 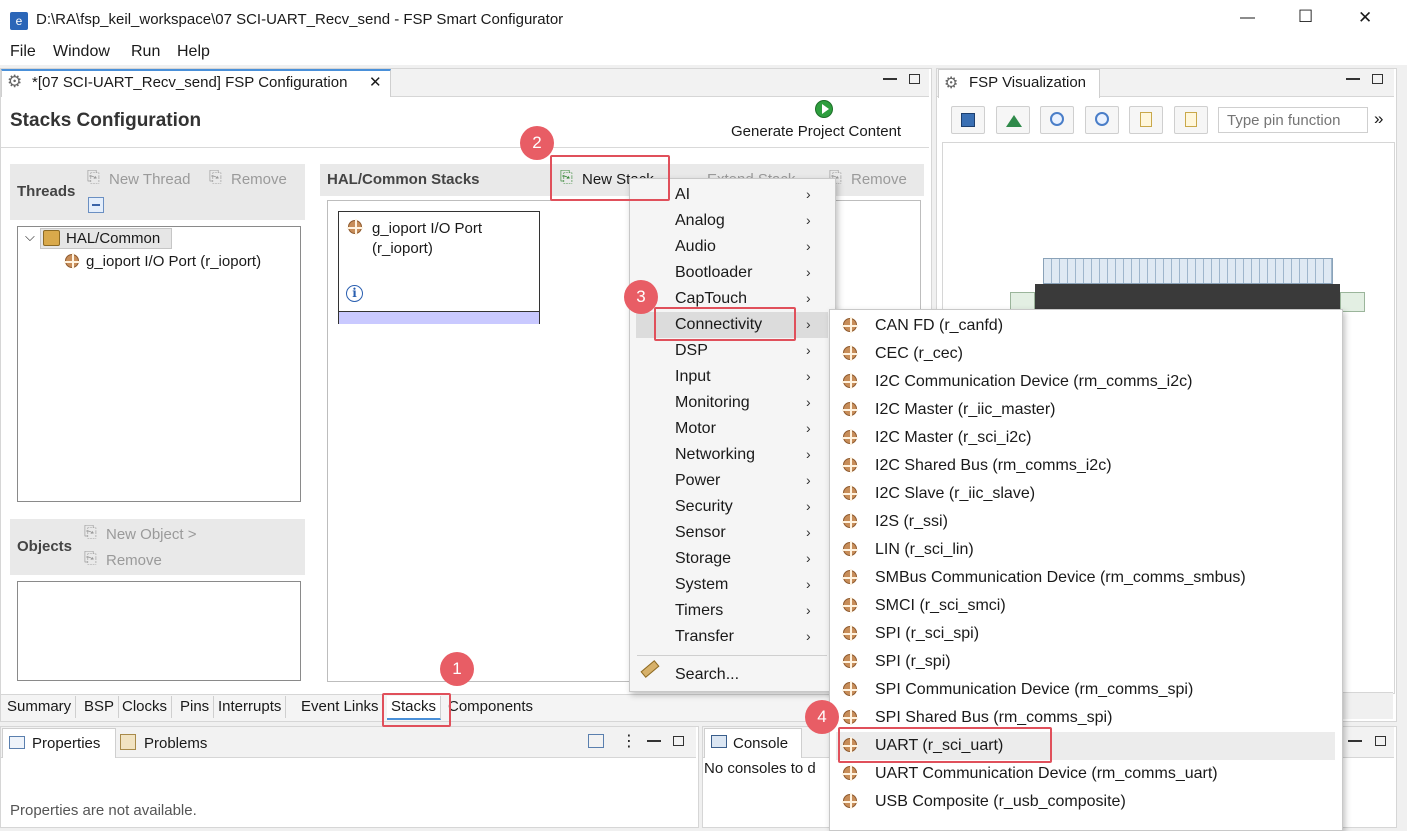 What do you see at coordinates (968, 120) in the screenshot?
I see `save-image-button` at bounding box center [968, 120].